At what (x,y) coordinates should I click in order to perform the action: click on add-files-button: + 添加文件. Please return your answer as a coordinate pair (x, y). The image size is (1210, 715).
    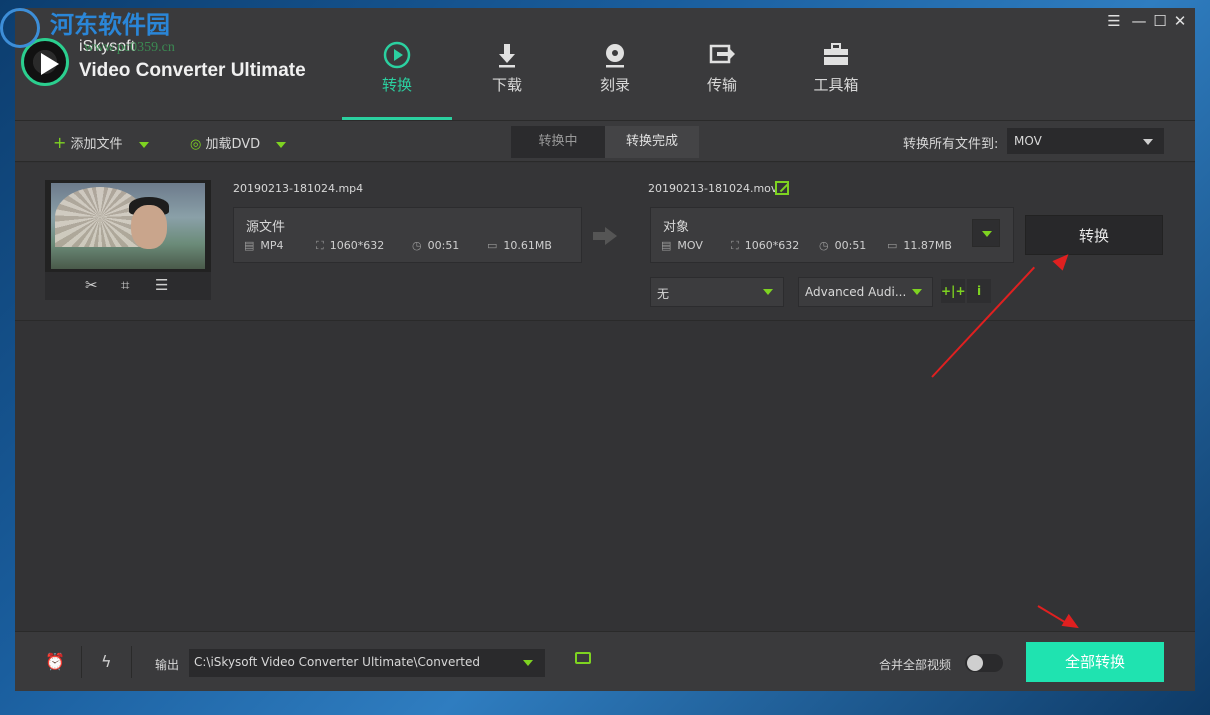
    Looking at the image, I should click on (101, 142).